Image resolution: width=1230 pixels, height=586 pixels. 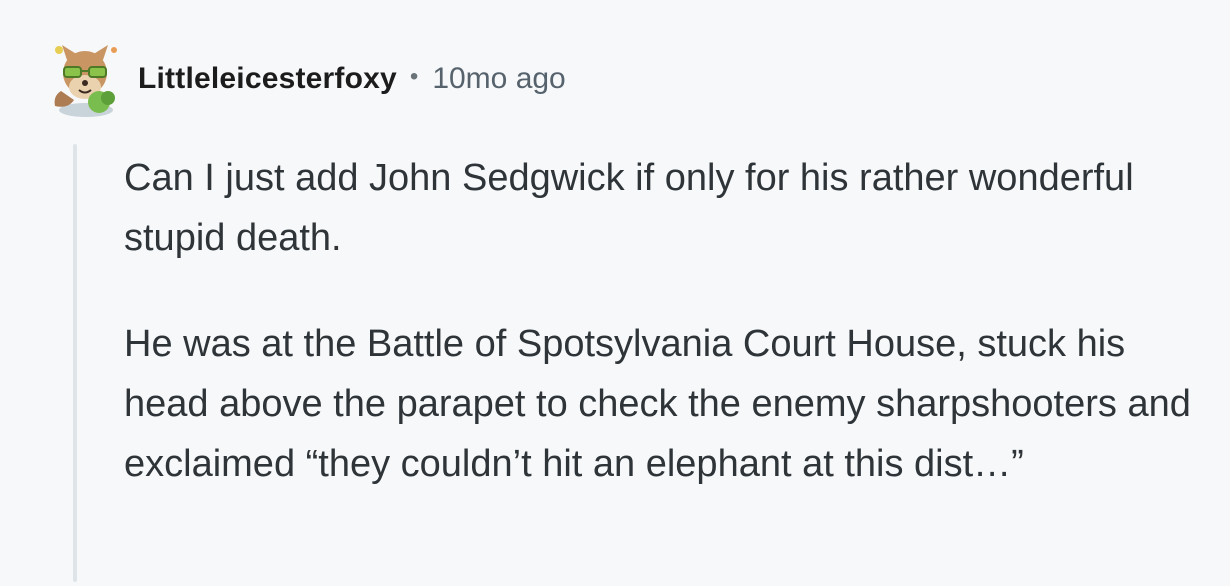 What do you see at coordinates (75, 363) in the screenshot?
I see `thread-line` at bounding box center [75, 363].